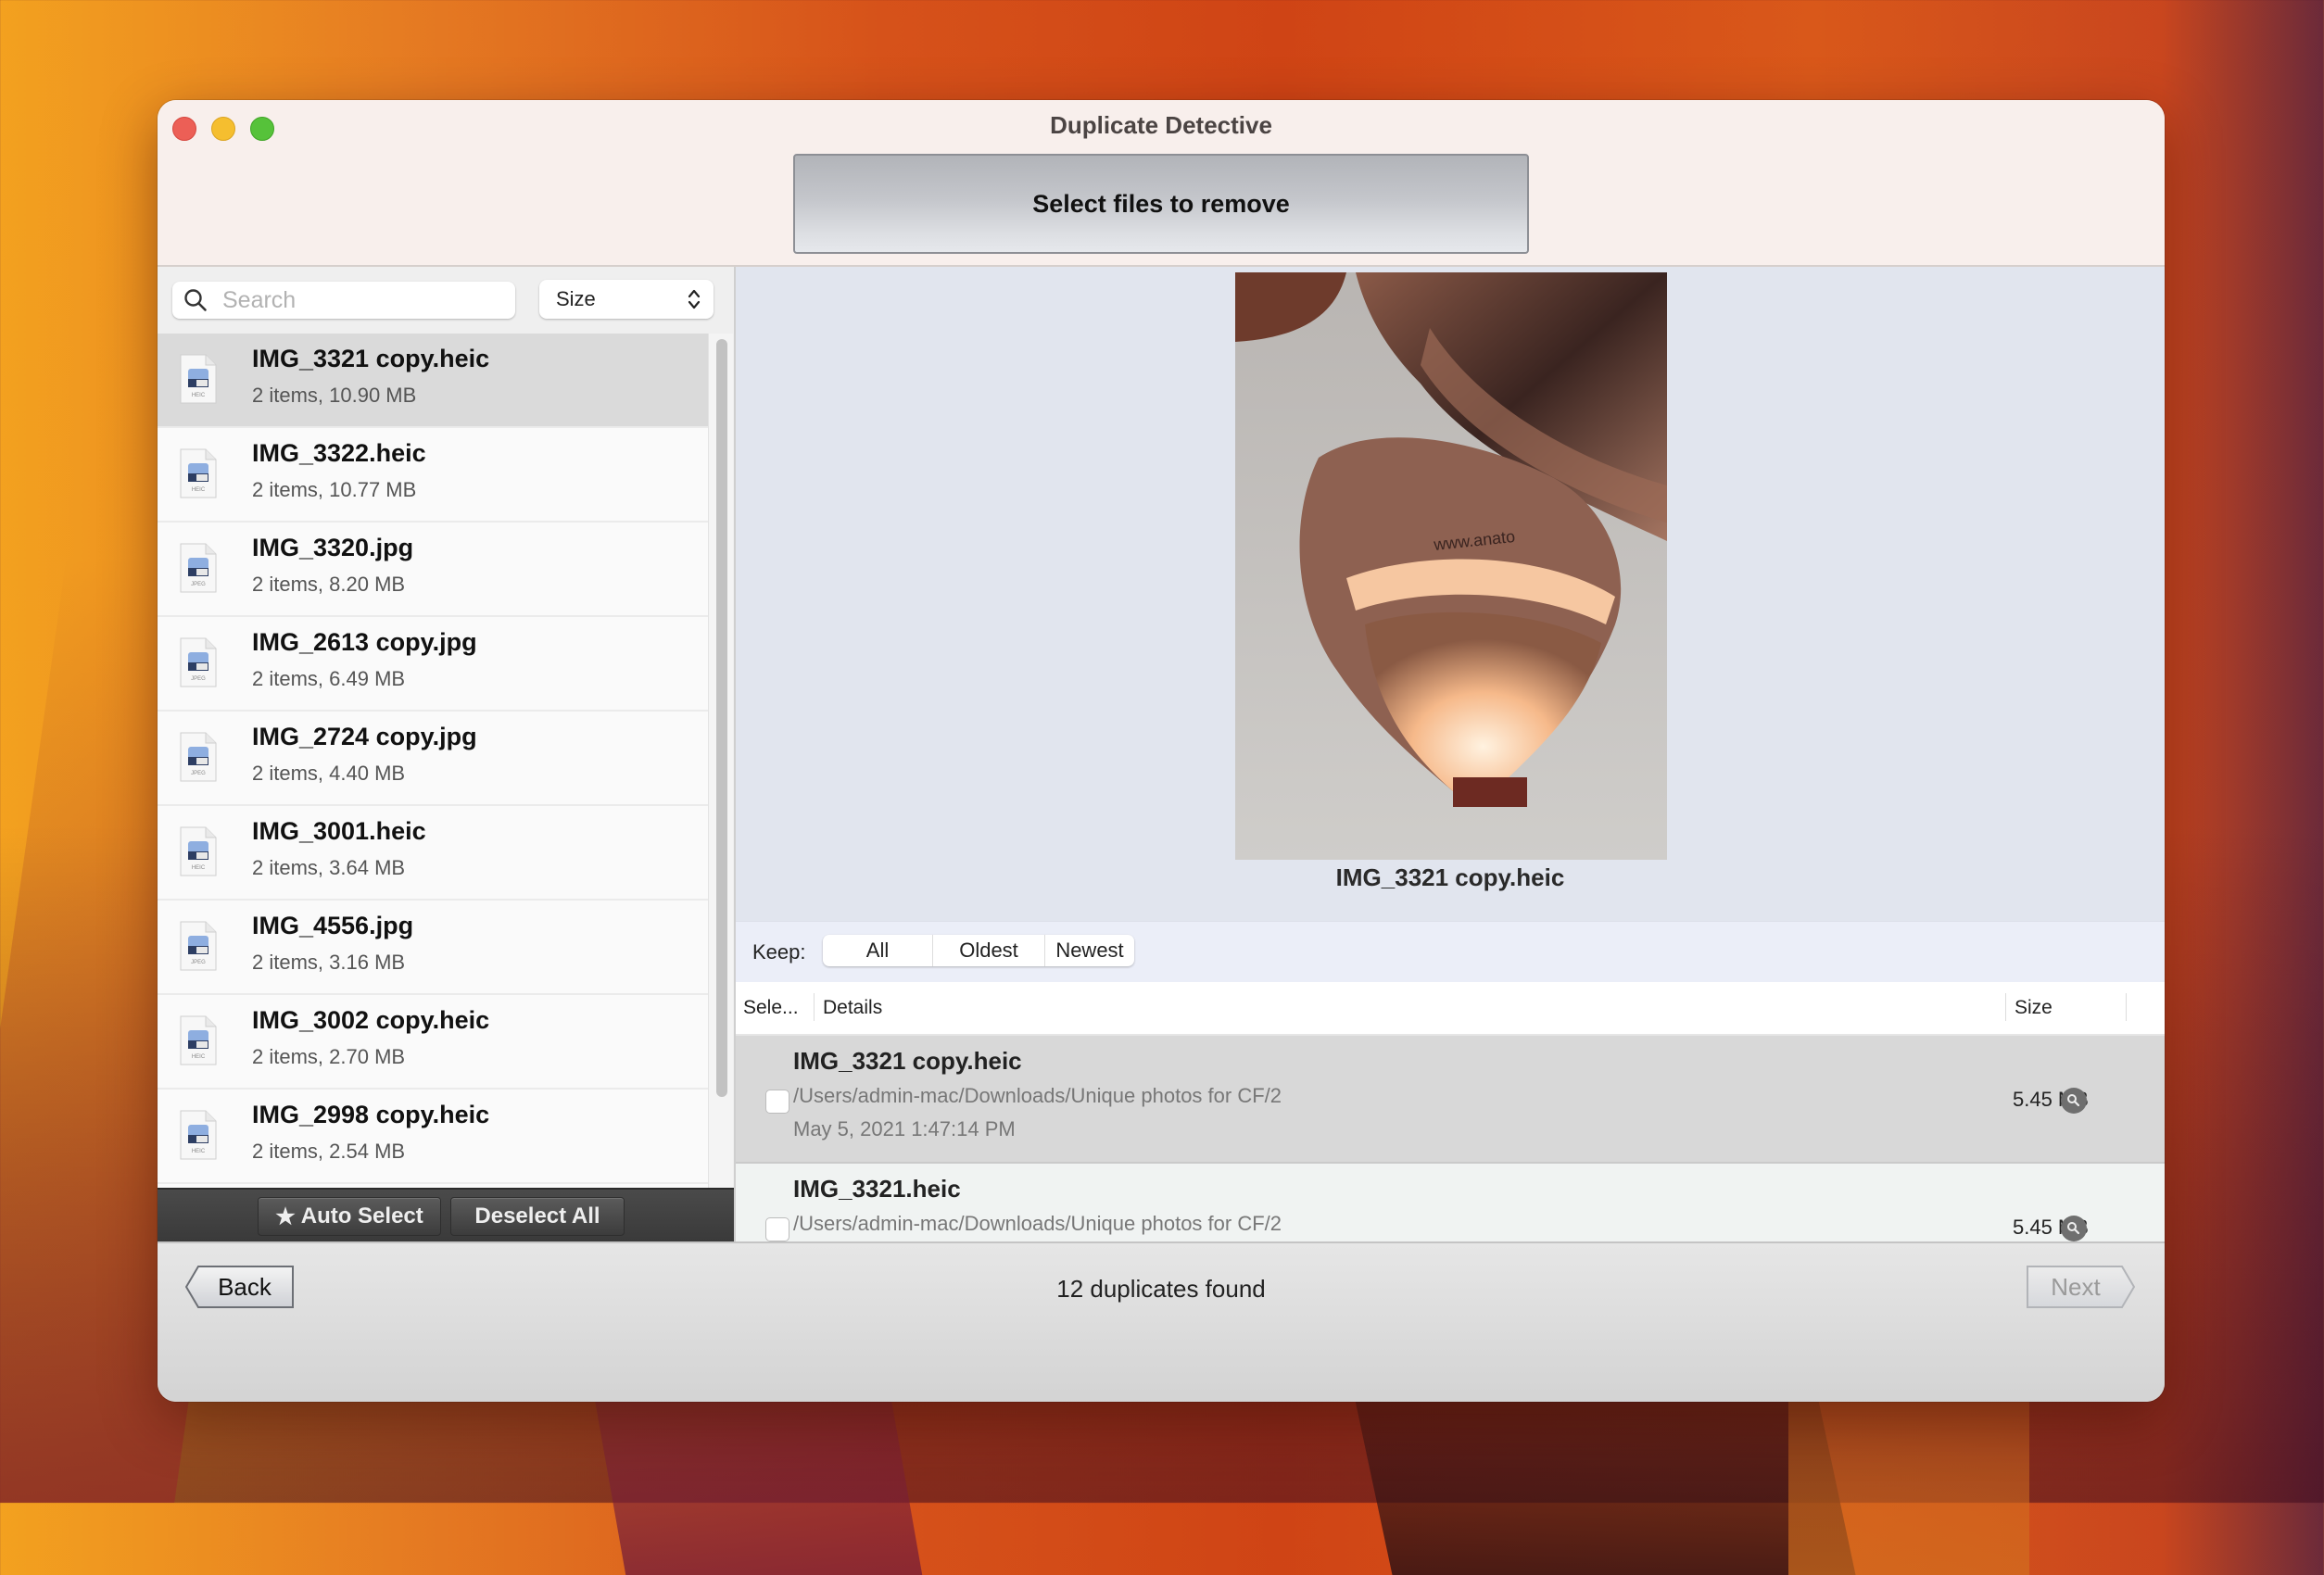 This screenshot has width=2324, height=1575. What do you see at coordinates (371, 1114) in the screenshot?
I see `group-file-name: IMG_2998 copy.heic` at bounding box center [371, 1114].